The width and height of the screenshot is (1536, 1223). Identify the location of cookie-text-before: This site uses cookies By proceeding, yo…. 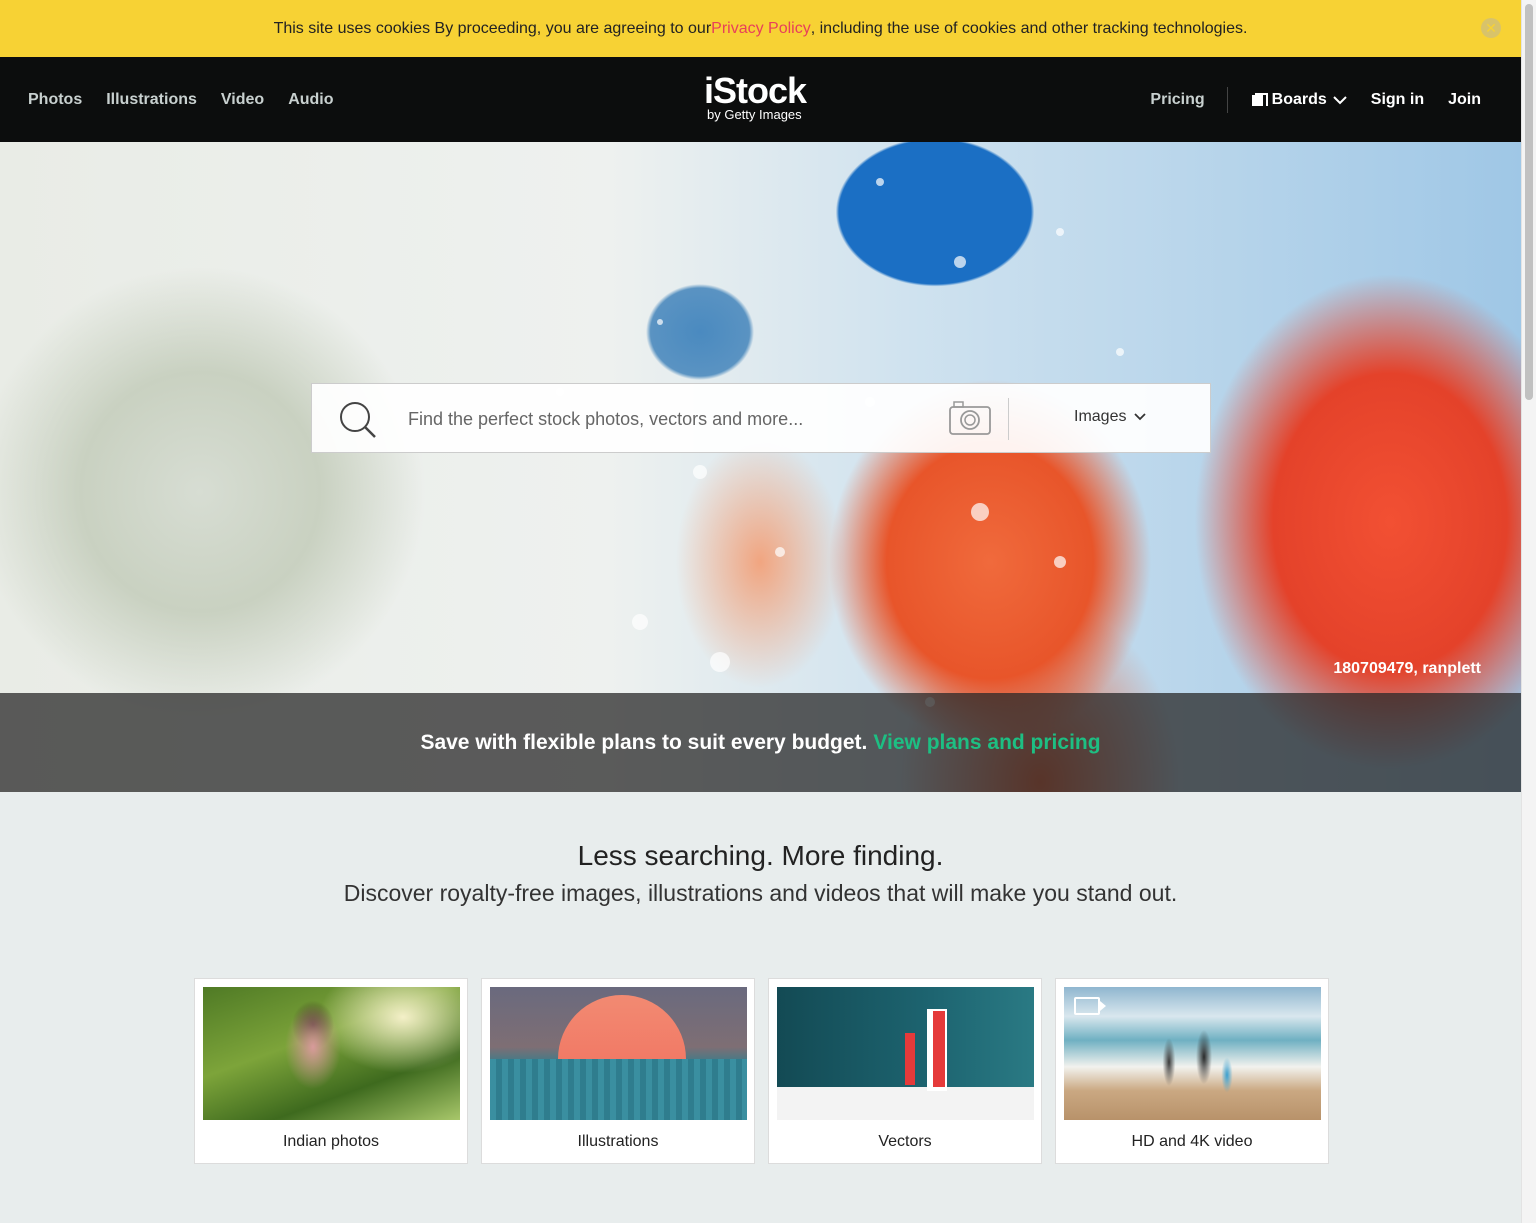
(492, 28).